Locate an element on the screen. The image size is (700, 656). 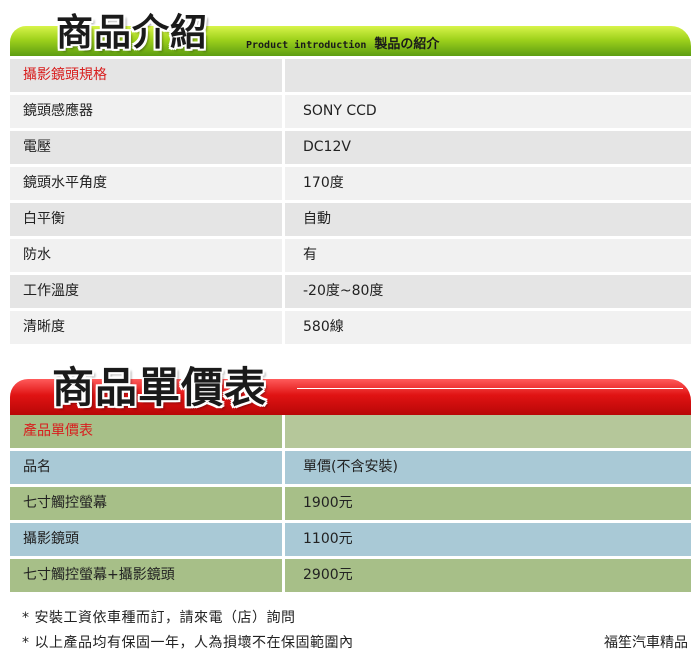
price-row: 七寸觸控螢幕 1900元 is located at coordinates (350, 503).